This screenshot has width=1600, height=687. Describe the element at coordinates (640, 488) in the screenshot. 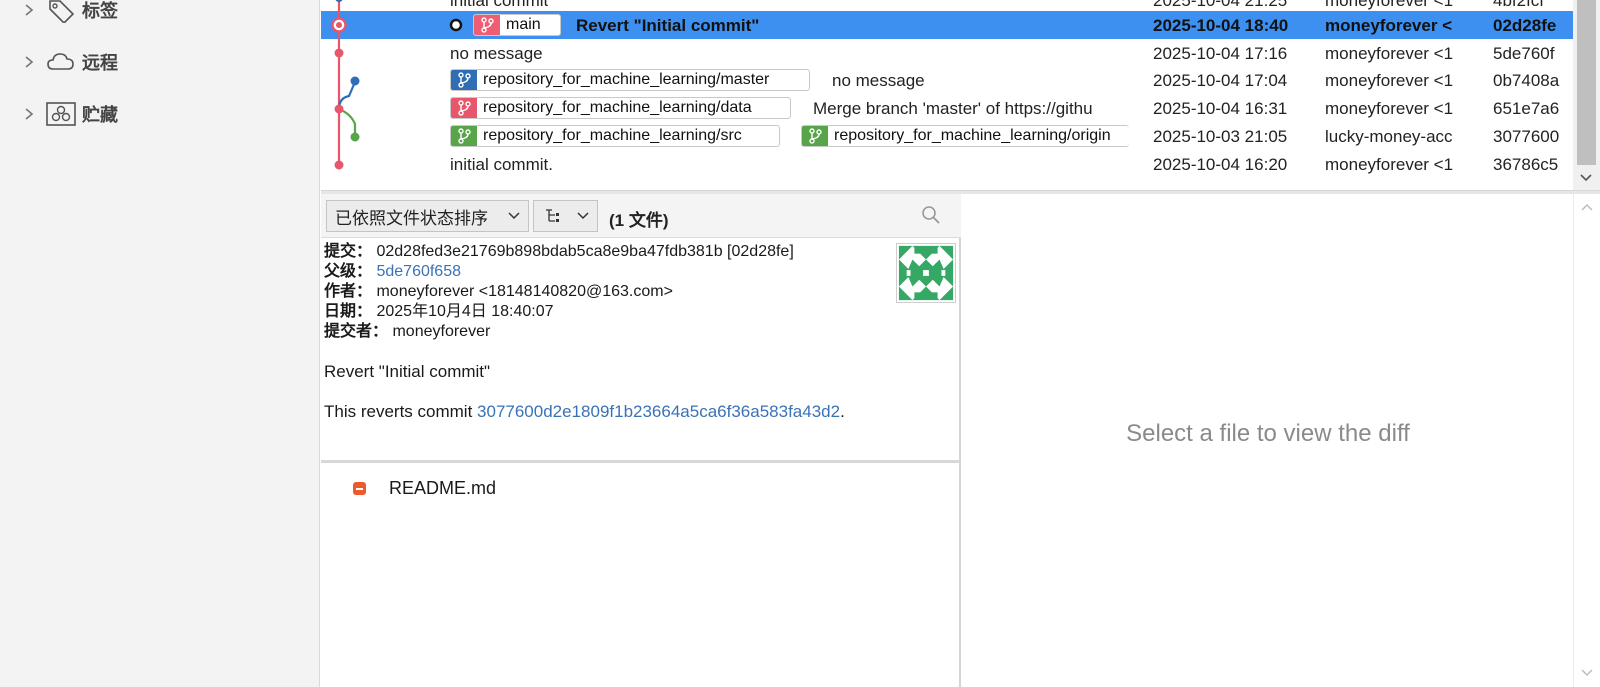

I see `file-row: README.md` at that location.